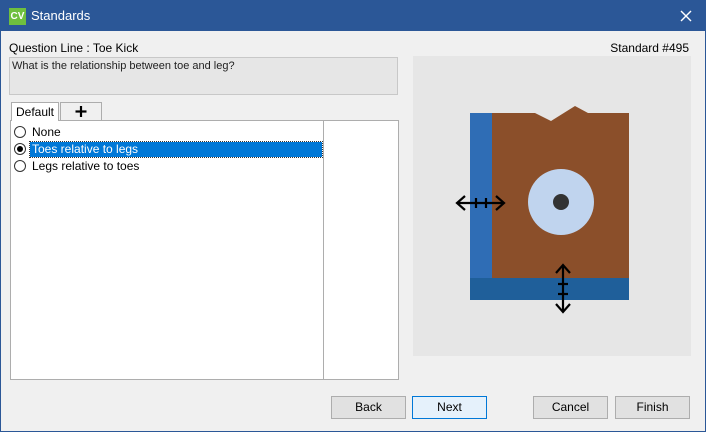 The width and height of the screenshot is (706, 432). Describe the element at coordinates (561, 202) in the screenshot. I see `hole-inner` at that location.